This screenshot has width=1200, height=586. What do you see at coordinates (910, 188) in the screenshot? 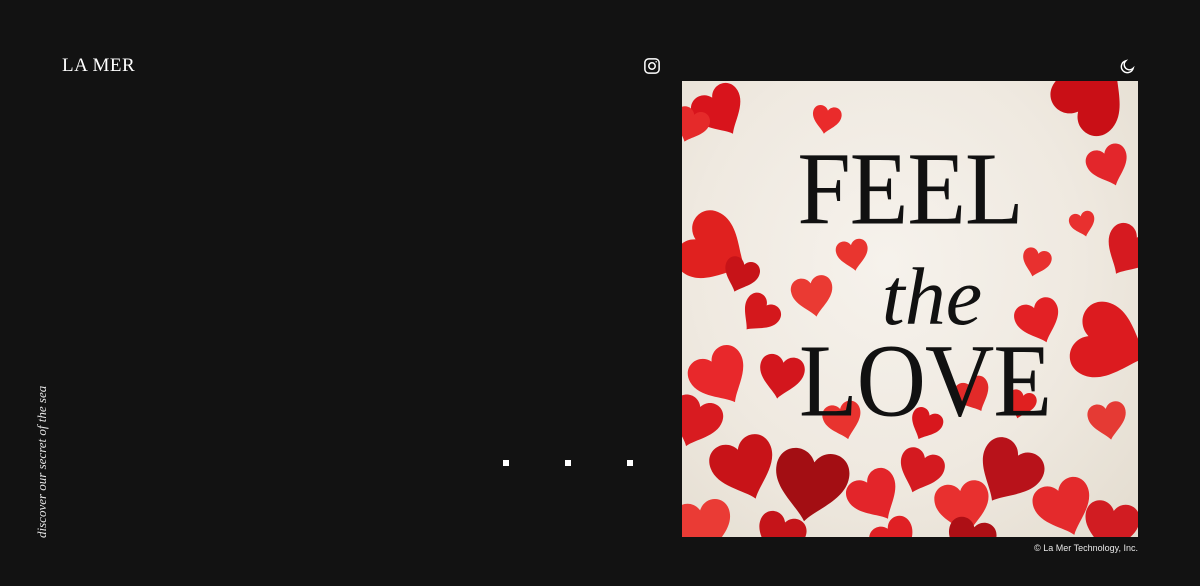
I see `hero-headline-feel: FEEL` at bounding box center [910, 188].